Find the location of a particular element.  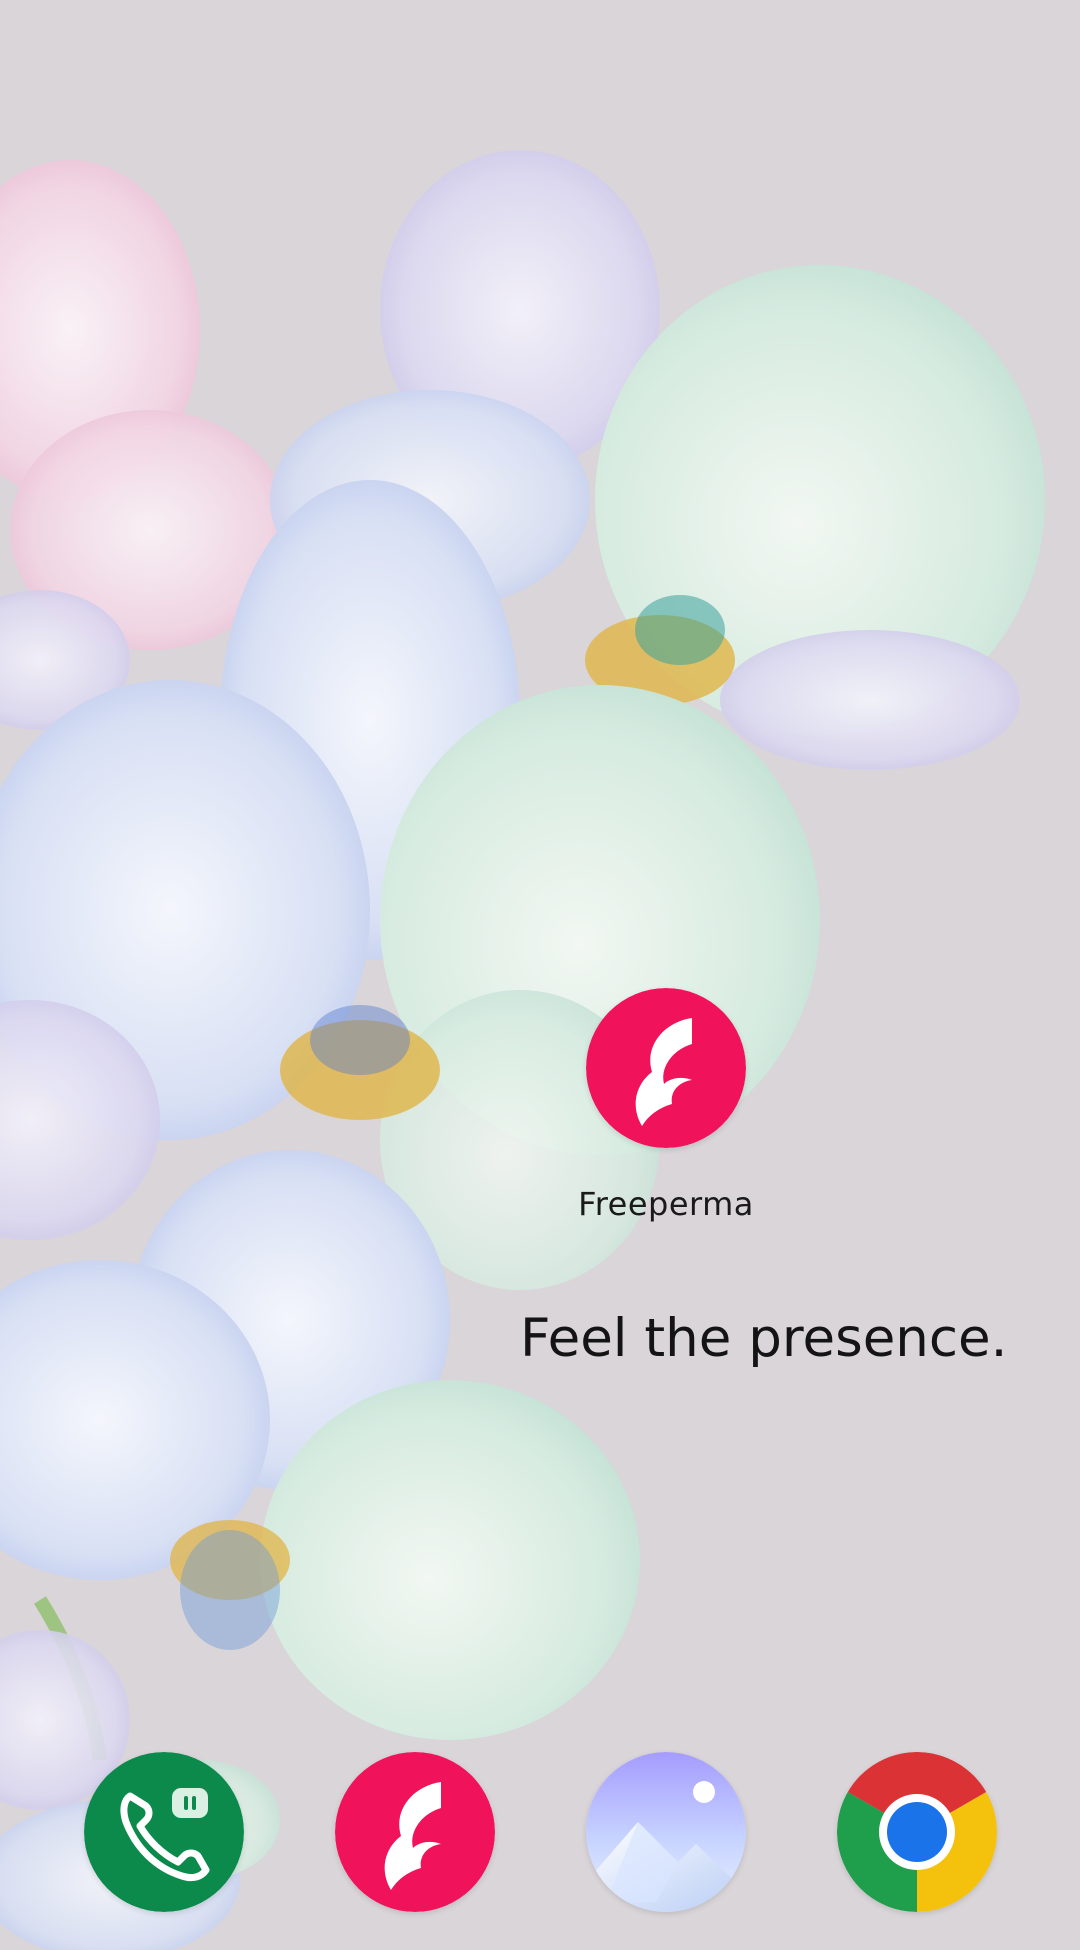

dock-phone-app is located at coordinates (164, 1832).